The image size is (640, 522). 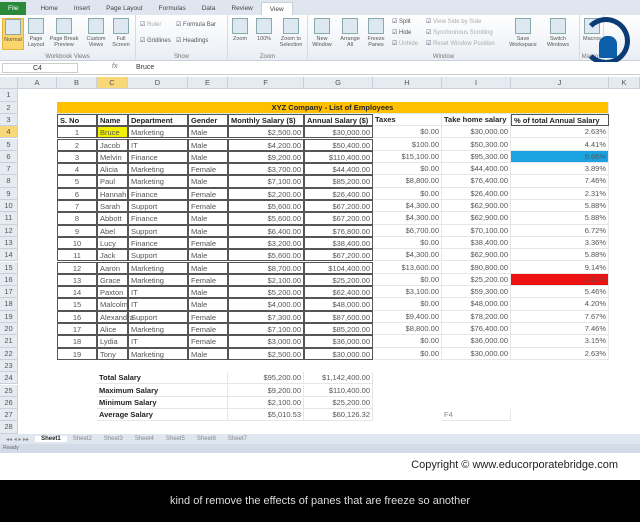 What do you see at coordinates (112, 83) in the screenshot?
I see `column-header-C: C` at bounding box center [112, 83].